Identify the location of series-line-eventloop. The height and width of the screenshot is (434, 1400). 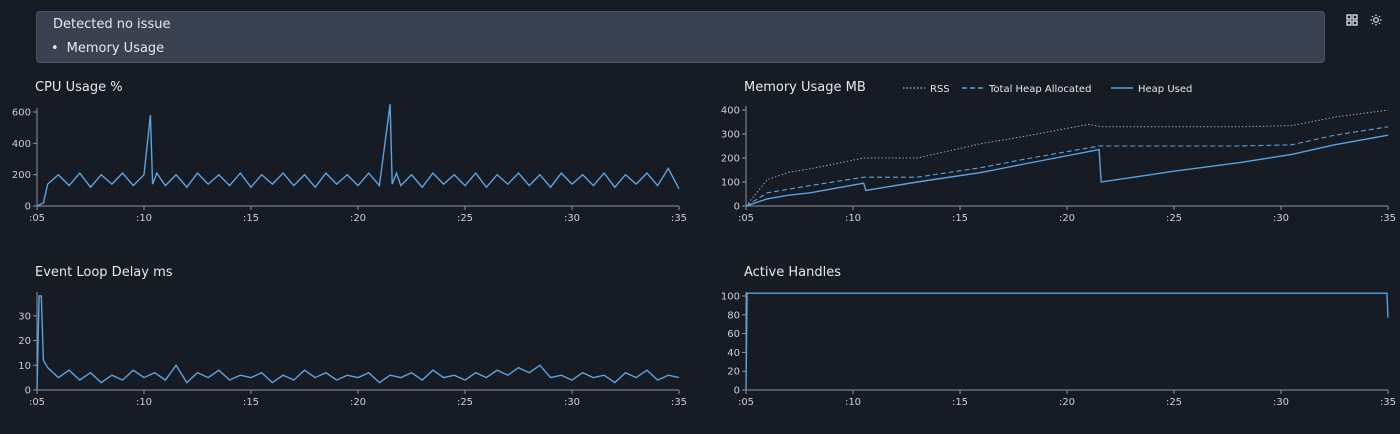
(358, 343).